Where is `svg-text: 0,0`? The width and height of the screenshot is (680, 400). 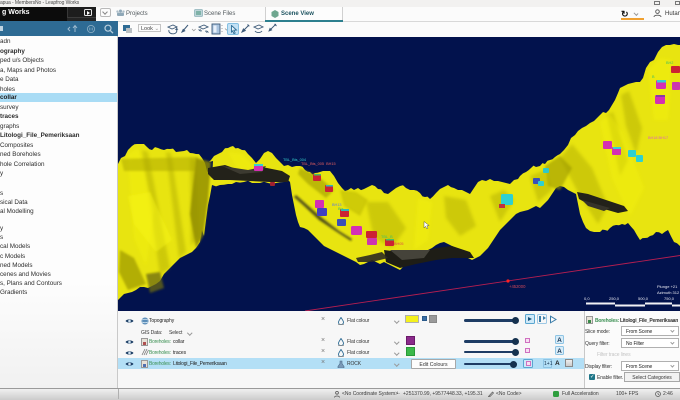
svg-text: 0,0 is located at coordinates (587, 298).